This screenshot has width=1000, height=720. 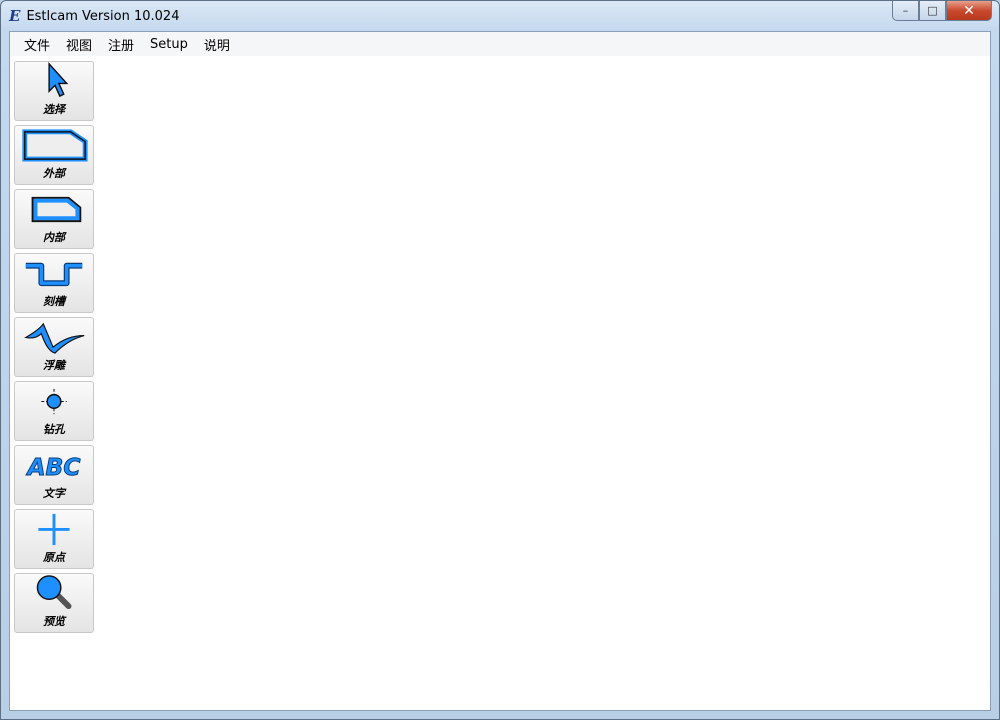 What do you see at coordinates (54, 401) in the screenshot?
I see `drill-icon` at bounding box center [54, 401].